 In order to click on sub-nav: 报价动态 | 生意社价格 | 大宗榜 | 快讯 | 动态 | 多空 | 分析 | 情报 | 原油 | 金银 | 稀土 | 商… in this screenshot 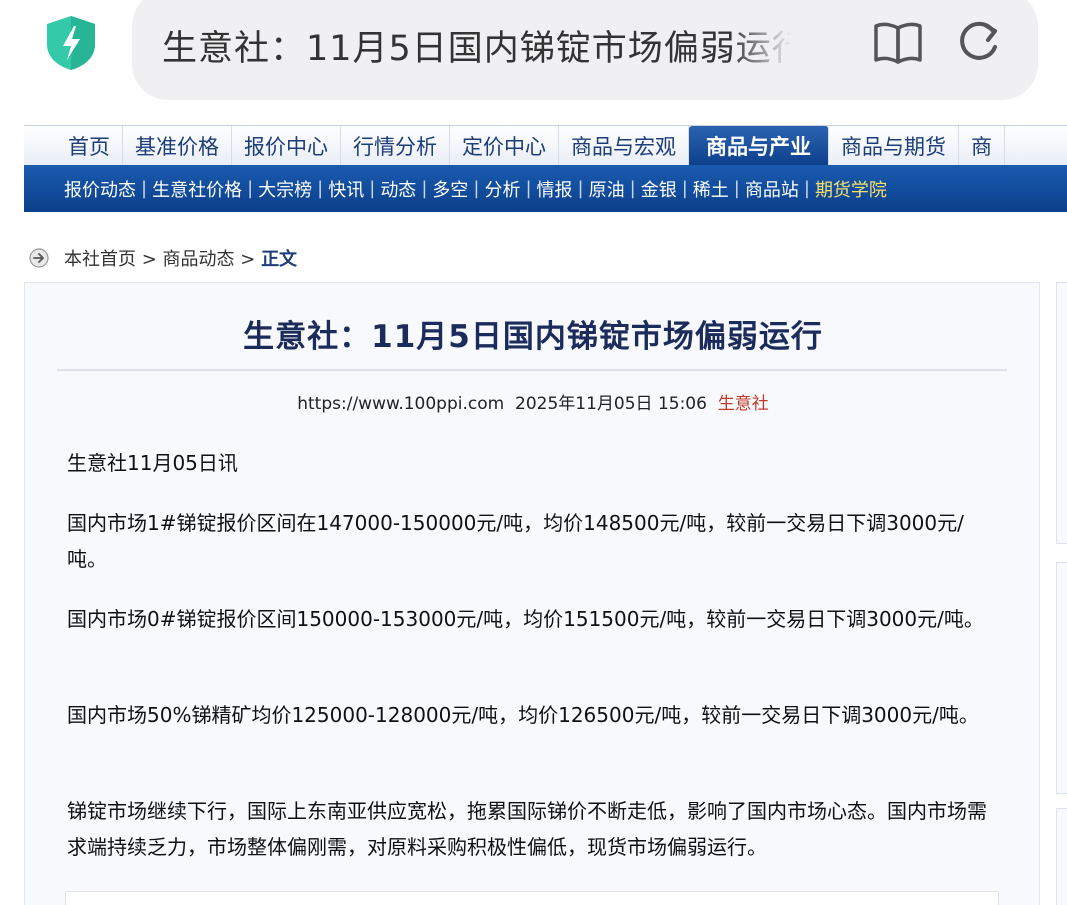, I will do `click(545, 188)`.